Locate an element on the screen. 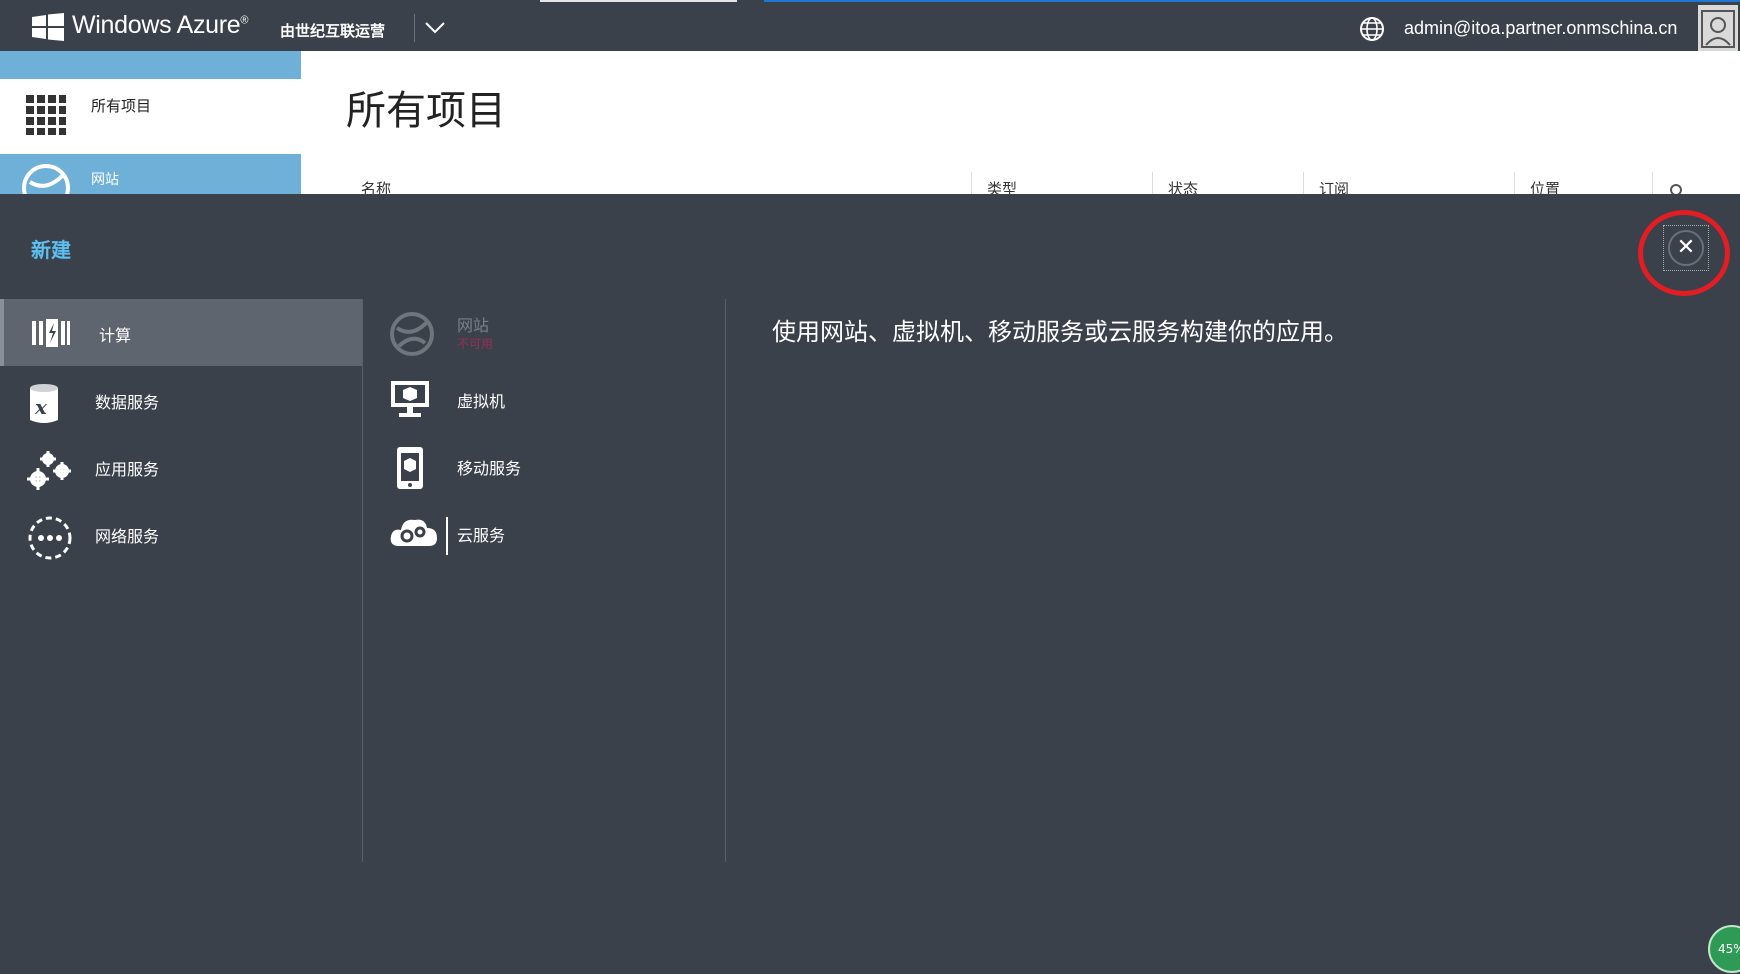 The width and height of the screenshot is (1740, 974). windows-logo-icon is located at coordinates (48, 27).